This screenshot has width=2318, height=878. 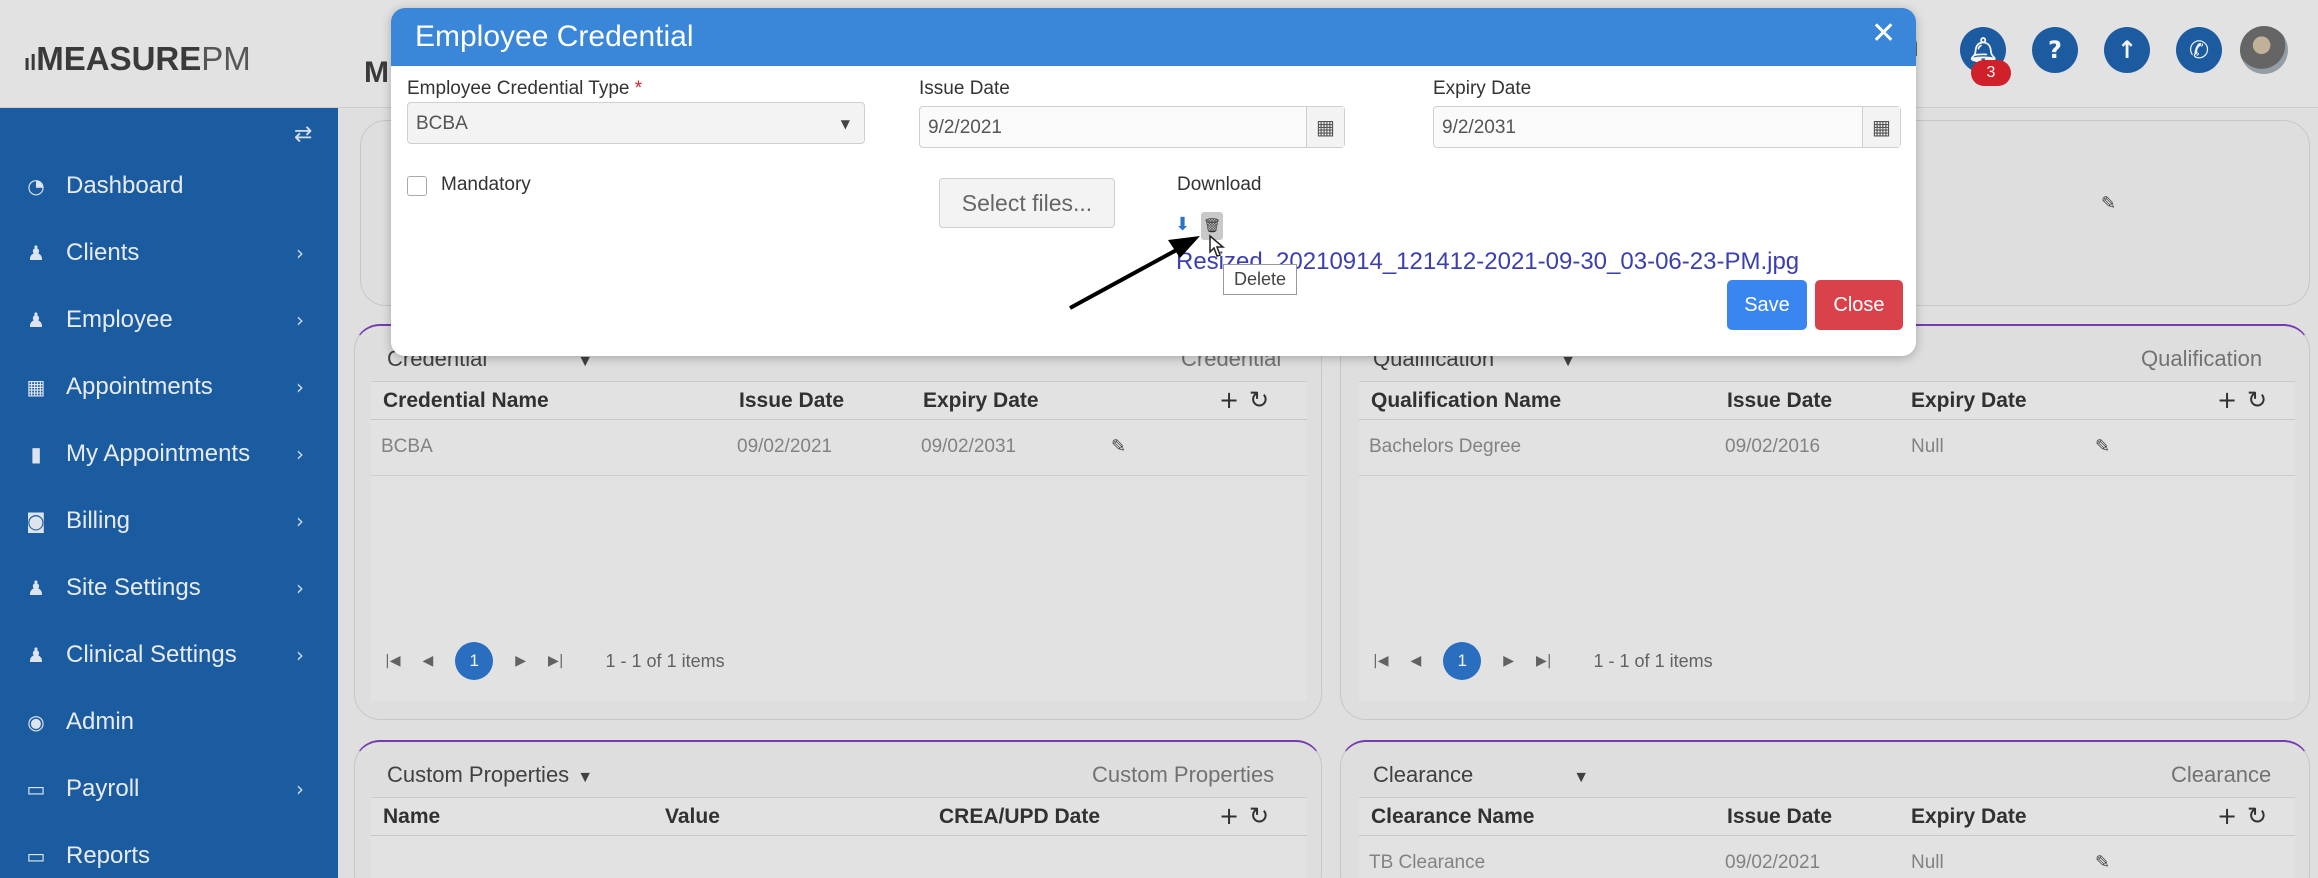 I want to click on mouse-pointer-icon, so click(x=1217, y=245).